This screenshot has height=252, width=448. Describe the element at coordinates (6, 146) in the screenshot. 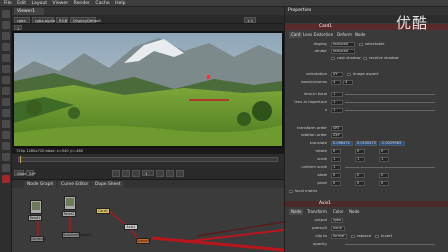

I see `particles-tool-icon` at that location.